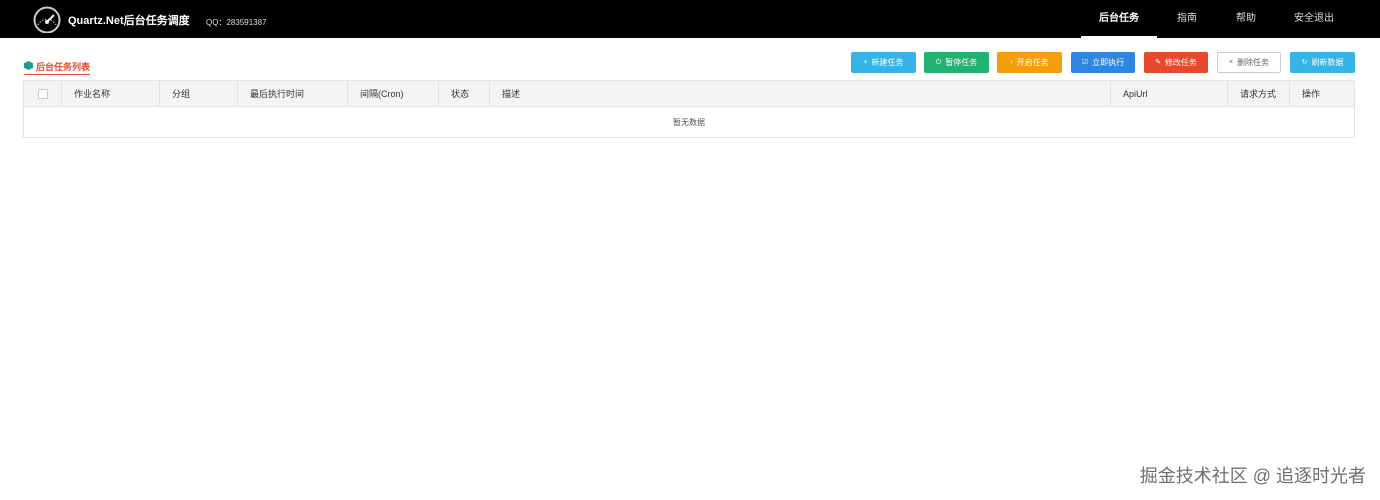  Describe the element at coordinates (865, 62) in the screenshot. I see `plus-icon: +` at that location.